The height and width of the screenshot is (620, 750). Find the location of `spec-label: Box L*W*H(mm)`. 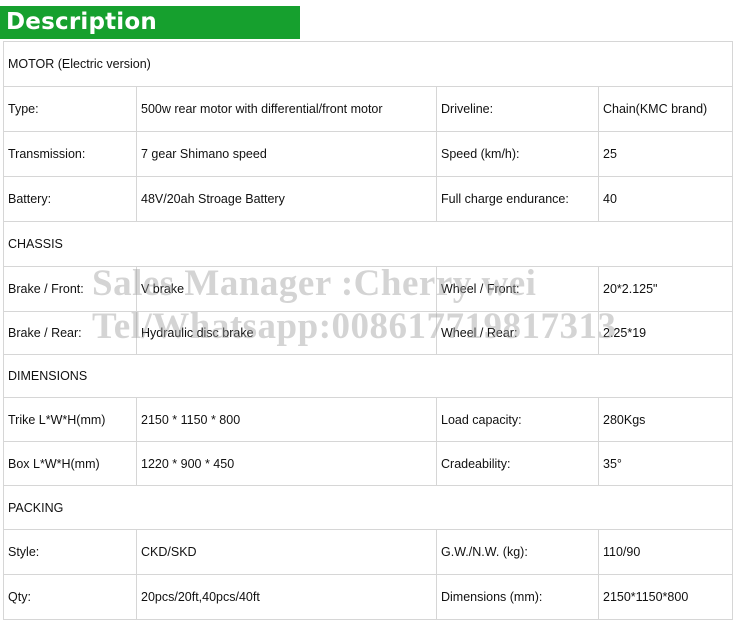

spec-label: Box L*W*H(mm) is located at coordinates (70, 463).